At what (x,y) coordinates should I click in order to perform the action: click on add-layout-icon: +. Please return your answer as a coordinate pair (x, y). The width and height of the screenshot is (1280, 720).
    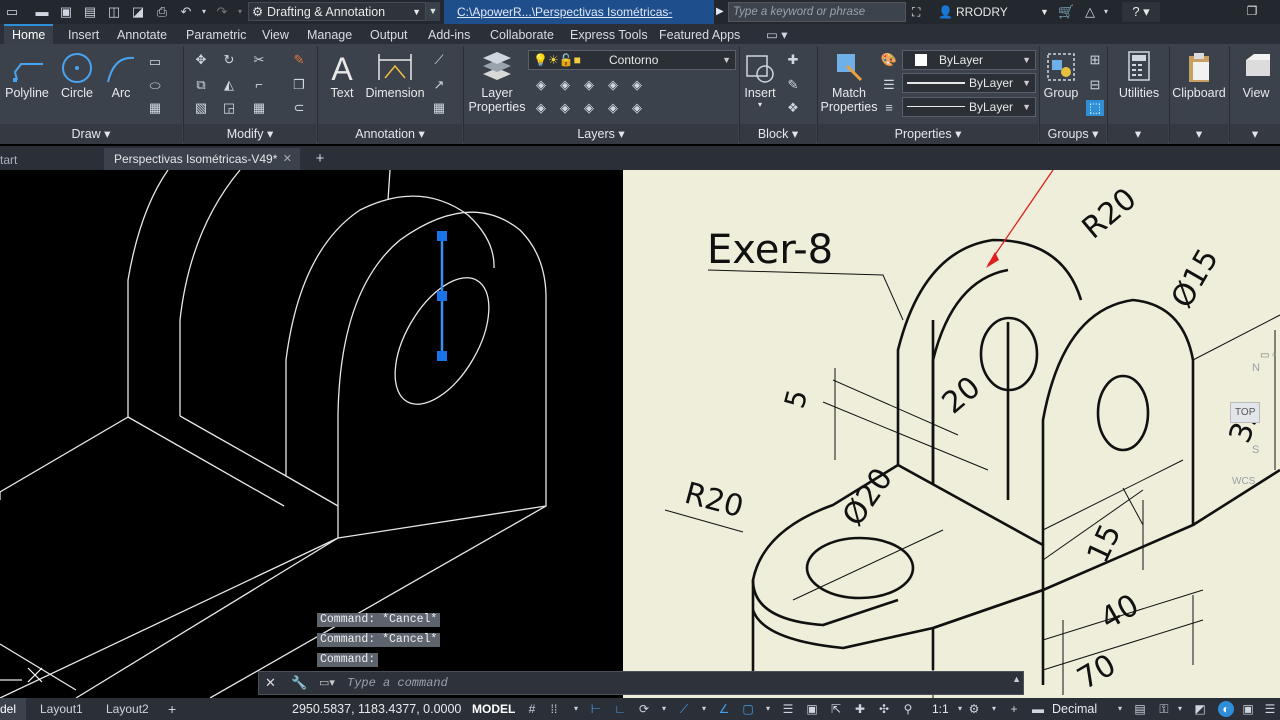
    Looking at the image, I should click on (172, 709).